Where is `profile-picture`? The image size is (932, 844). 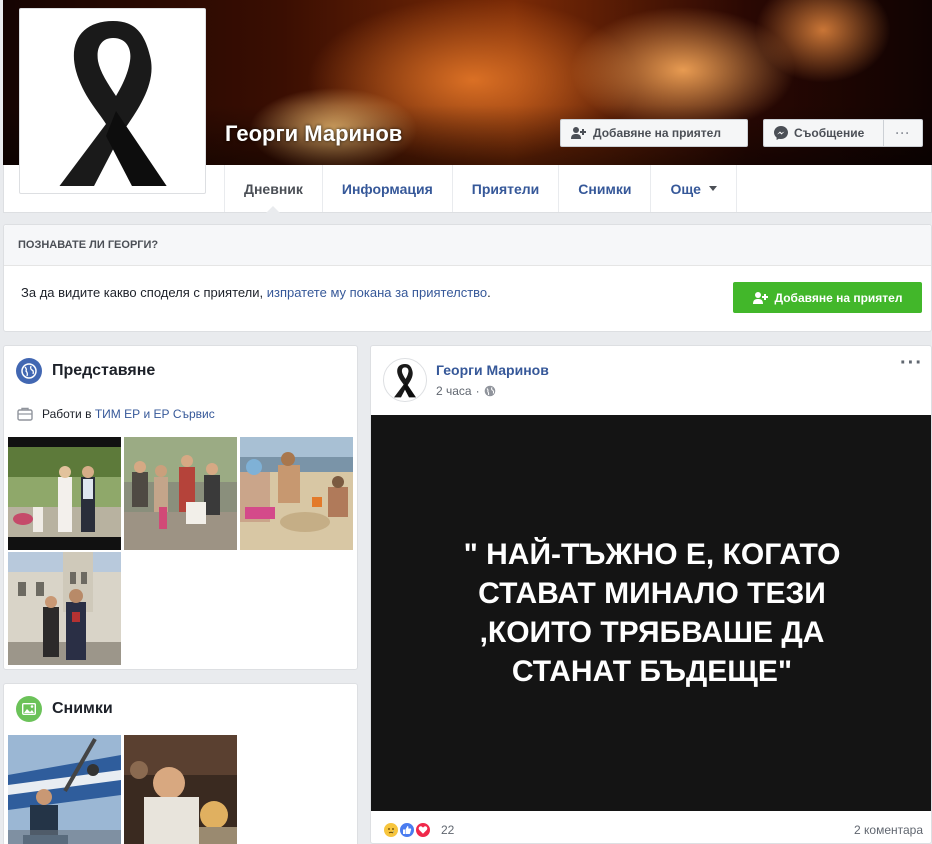 profile-picture is located at coordinates (112, 101).